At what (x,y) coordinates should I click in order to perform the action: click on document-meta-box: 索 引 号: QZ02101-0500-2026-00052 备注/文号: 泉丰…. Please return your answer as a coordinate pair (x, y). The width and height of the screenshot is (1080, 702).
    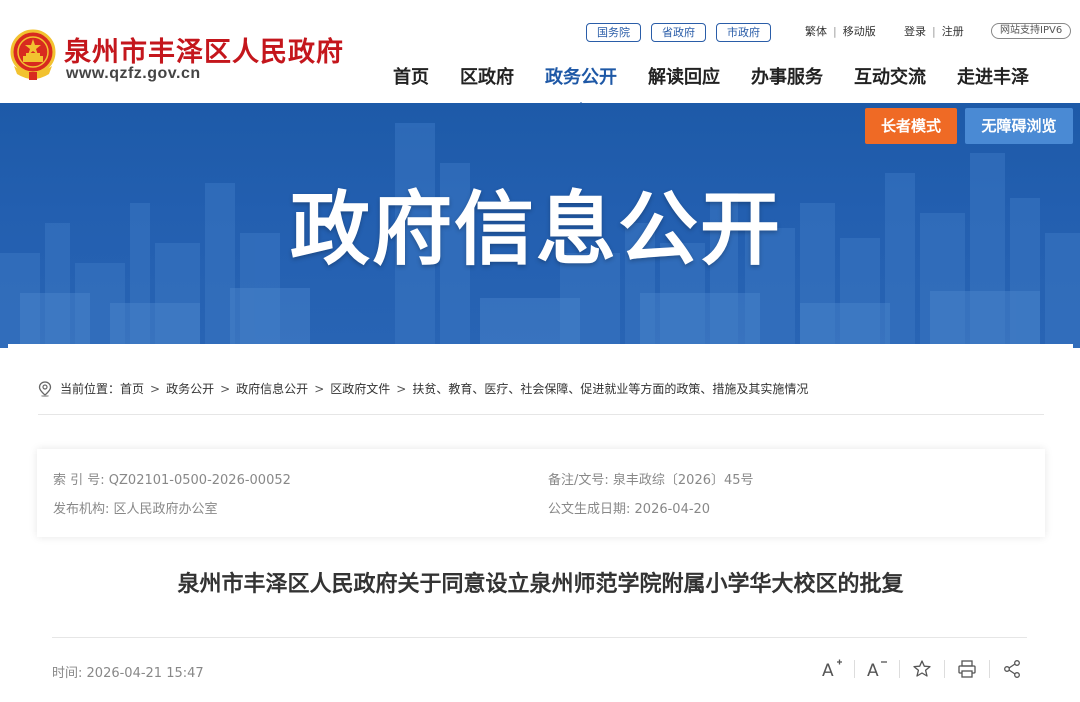
    Looking at the image, I should click on (541, 493).